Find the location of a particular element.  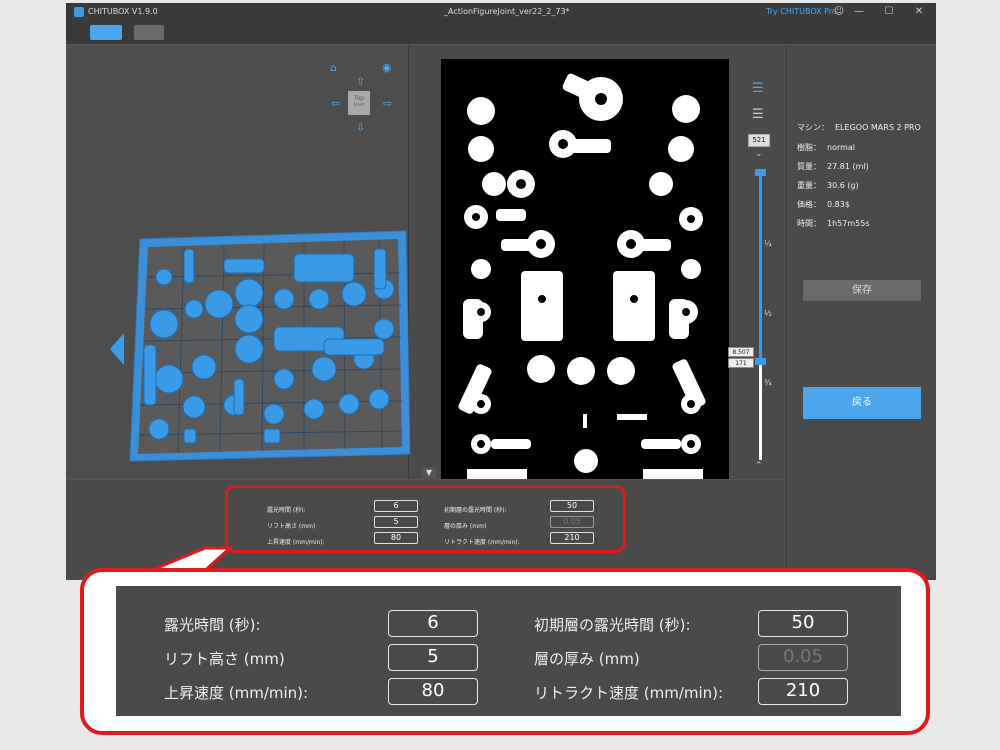

zoom-layer-height-value: 0.05 is located at coordinates (803, 657).